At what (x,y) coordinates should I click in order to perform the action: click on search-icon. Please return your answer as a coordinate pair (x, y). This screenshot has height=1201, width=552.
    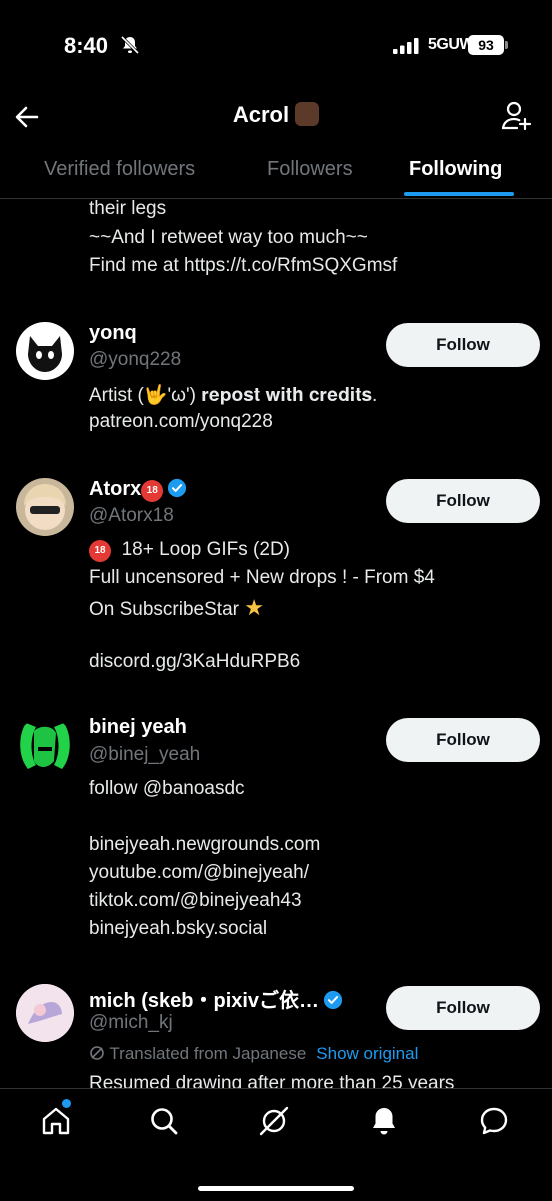
    Looking at the image, I should click on (164, 1121).